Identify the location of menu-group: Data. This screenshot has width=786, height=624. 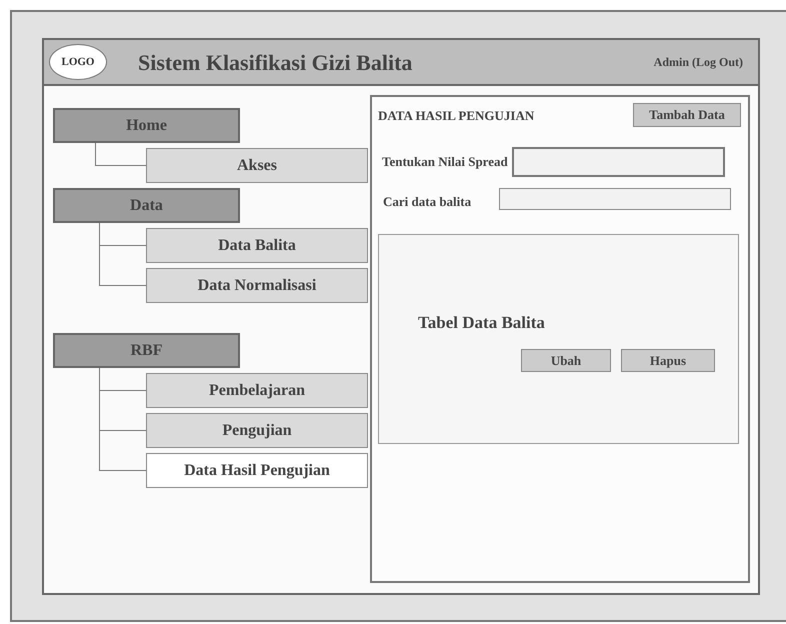
(146, 205).